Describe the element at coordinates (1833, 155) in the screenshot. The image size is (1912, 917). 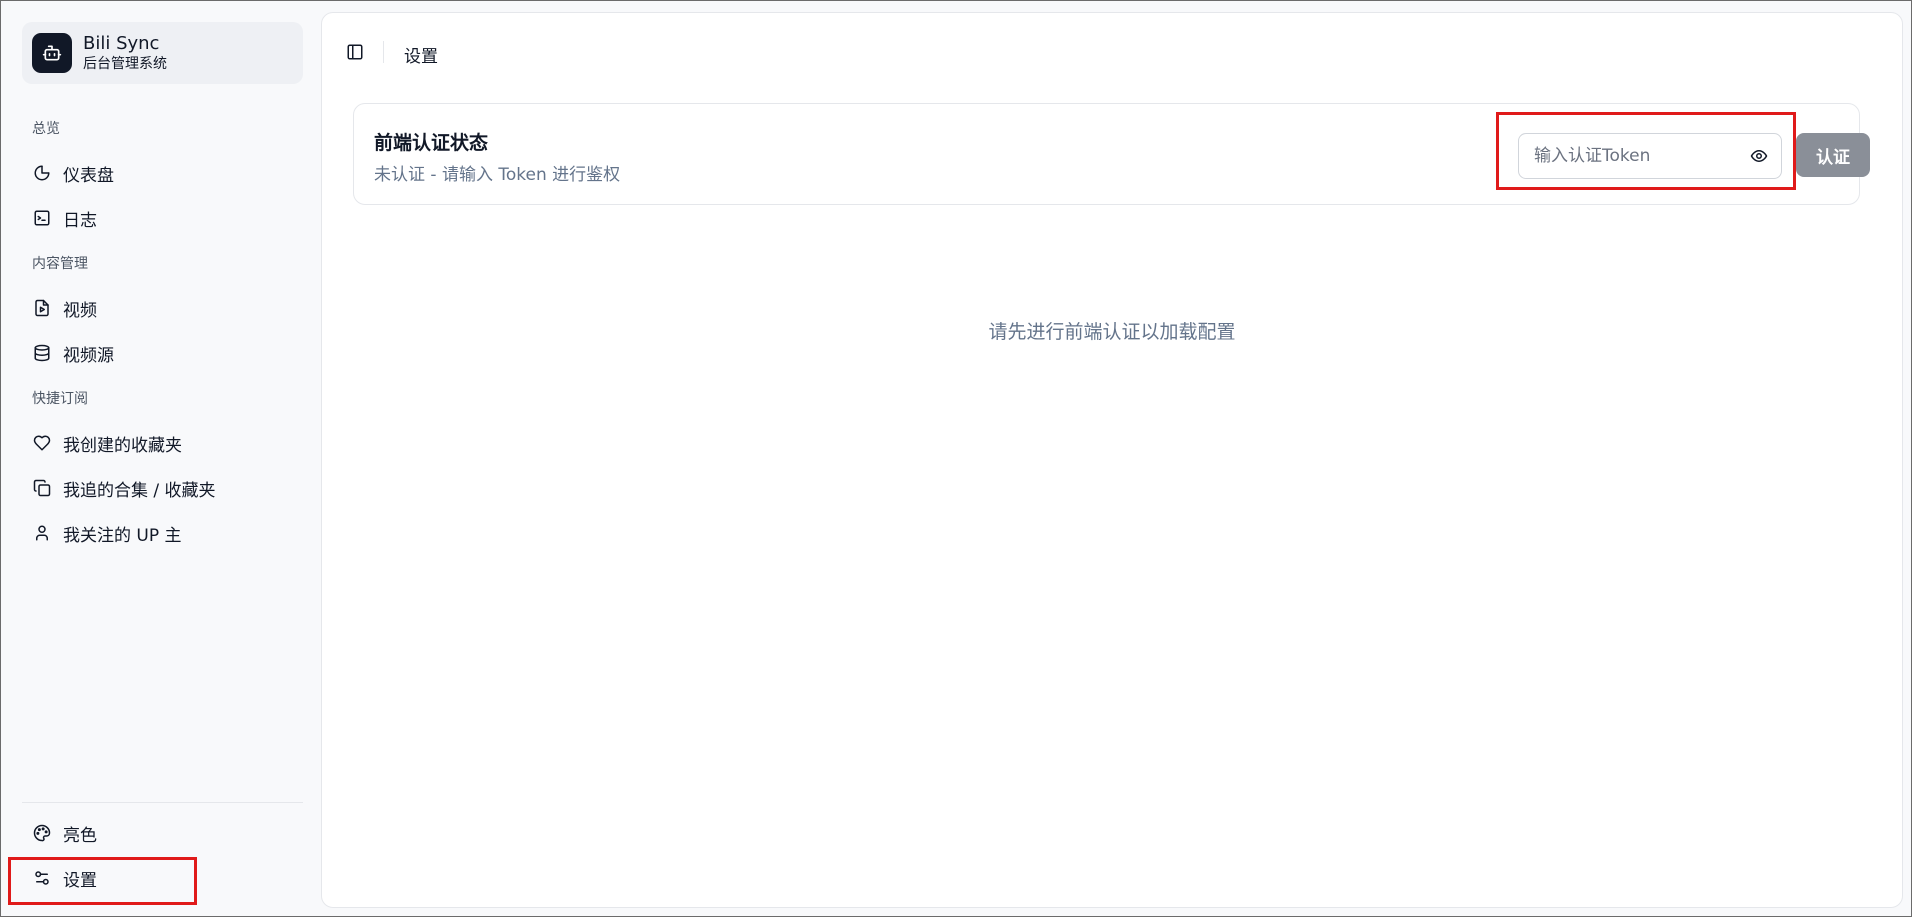
I see `authenticate-button: 认证` at that location.